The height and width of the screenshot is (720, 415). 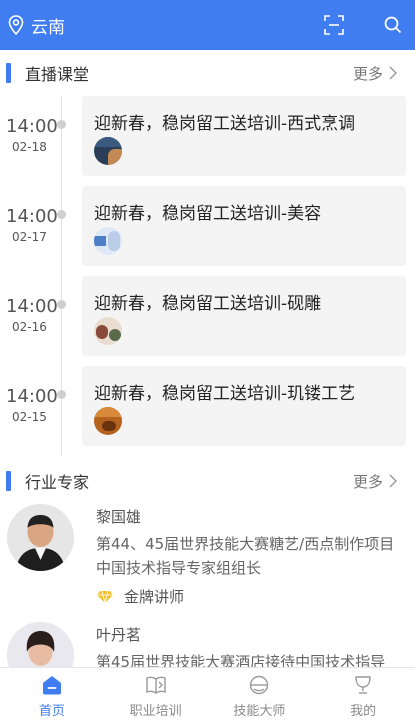 What do you see at coordinates (224, 121) in the screenshot?
I see `live-card-title: 迎新春，稳岗留工送培训-西式烹调` at bounding box center [224, 121].